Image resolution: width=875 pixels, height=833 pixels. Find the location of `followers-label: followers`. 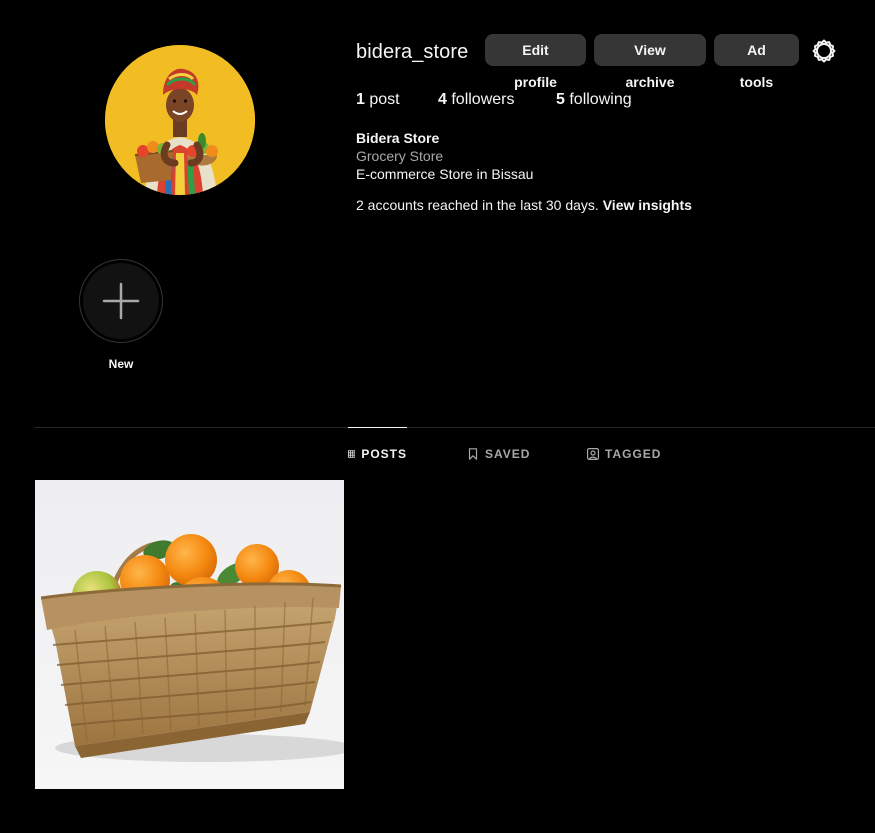

followers-label: followers is located at coordinates (480, 99).